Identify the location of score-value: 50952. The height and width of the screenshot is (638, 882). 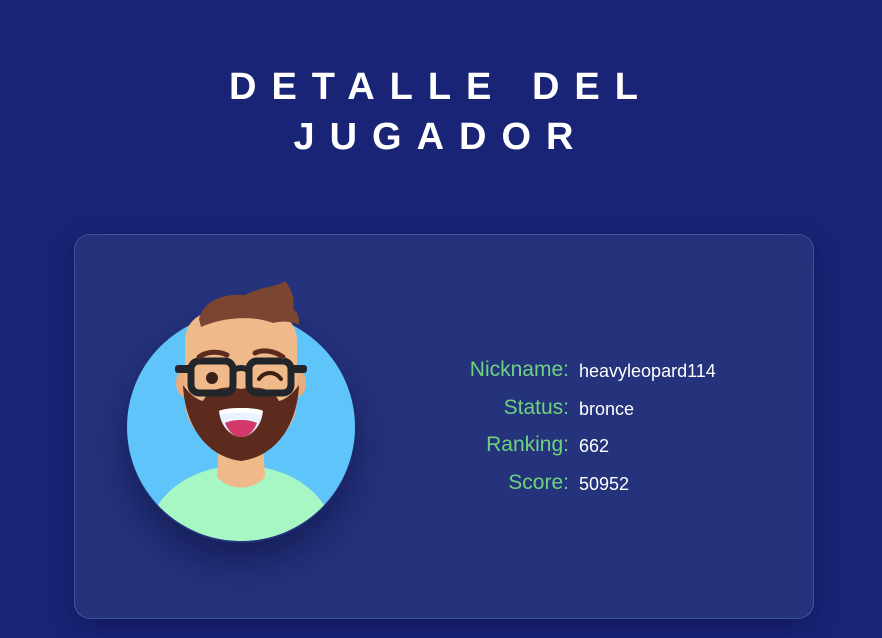
(604, 483).